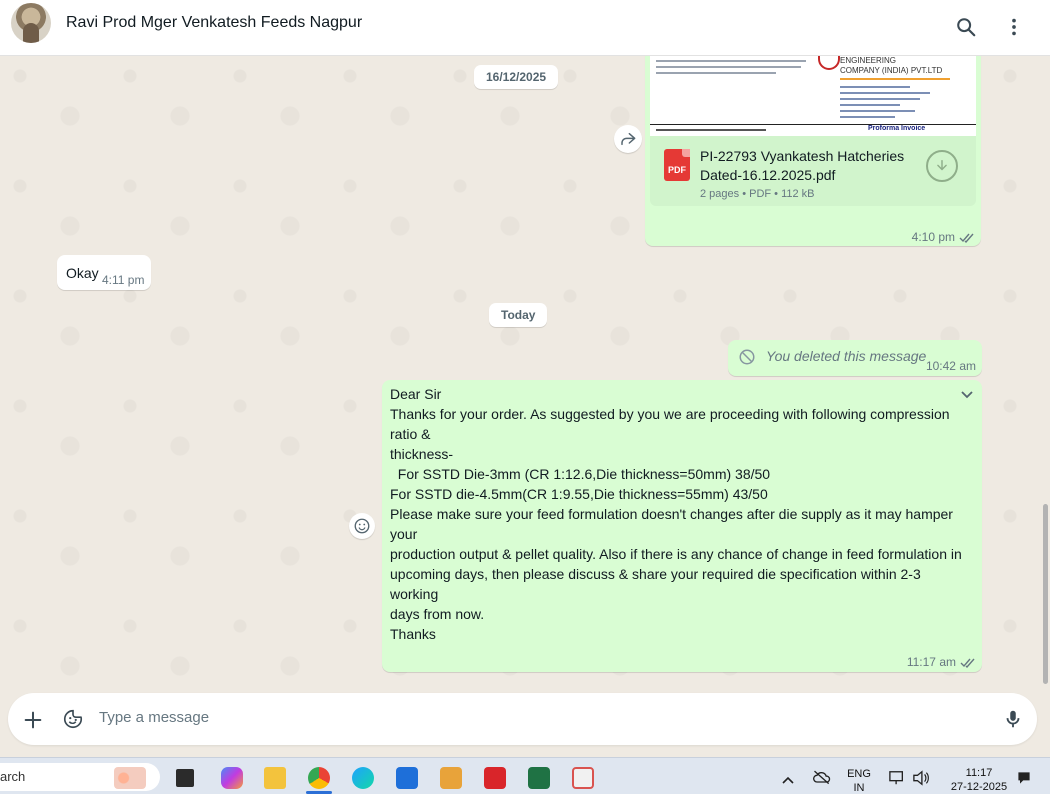  I want to click on message-time: 4:10 pm, so click(933, 237).